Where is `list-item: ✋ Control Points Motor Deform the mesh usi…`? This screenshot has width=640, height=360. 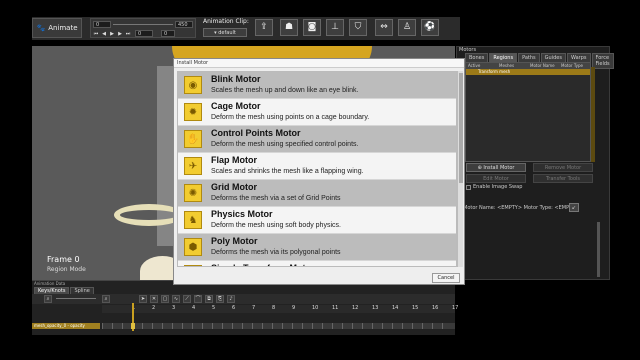
list-item: ✋ Control Points Motor Deform the mesh usi… is located at coordinates (317, 139).